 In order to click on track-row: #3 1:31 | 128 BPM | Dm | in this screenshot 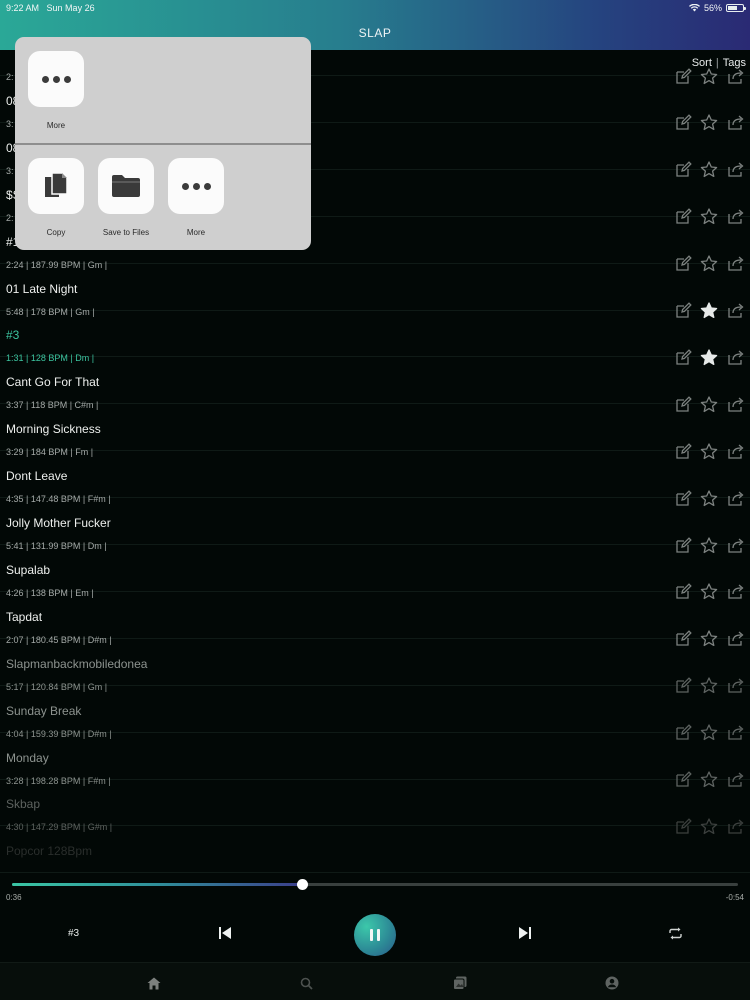, I will do `click(375, 338)`.